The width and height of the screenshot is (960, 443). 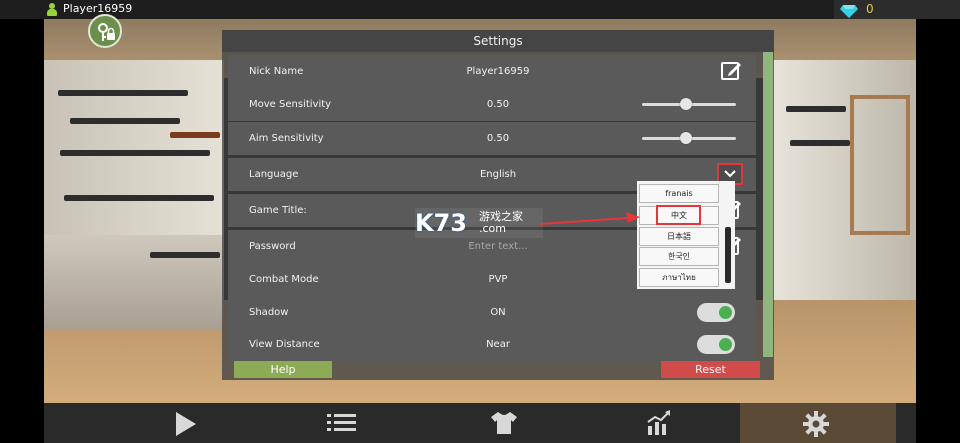 What do you see at coordinates (278, 210) in the screenshot?
I see `game-title-label: Game Title:` at bounding box center [278, 210].